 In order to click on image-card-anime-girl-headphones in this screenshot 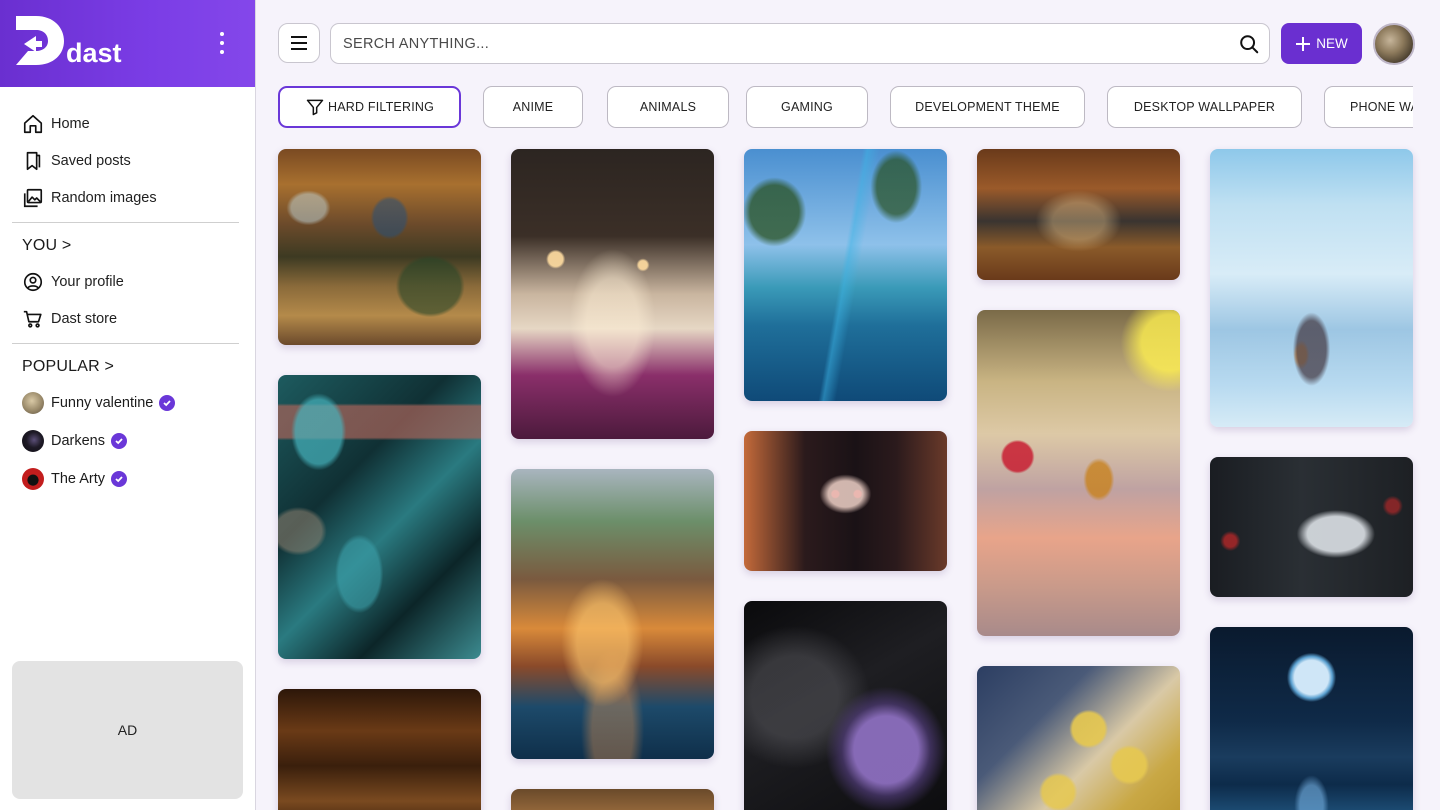, I will do `click(1311, 527)`.